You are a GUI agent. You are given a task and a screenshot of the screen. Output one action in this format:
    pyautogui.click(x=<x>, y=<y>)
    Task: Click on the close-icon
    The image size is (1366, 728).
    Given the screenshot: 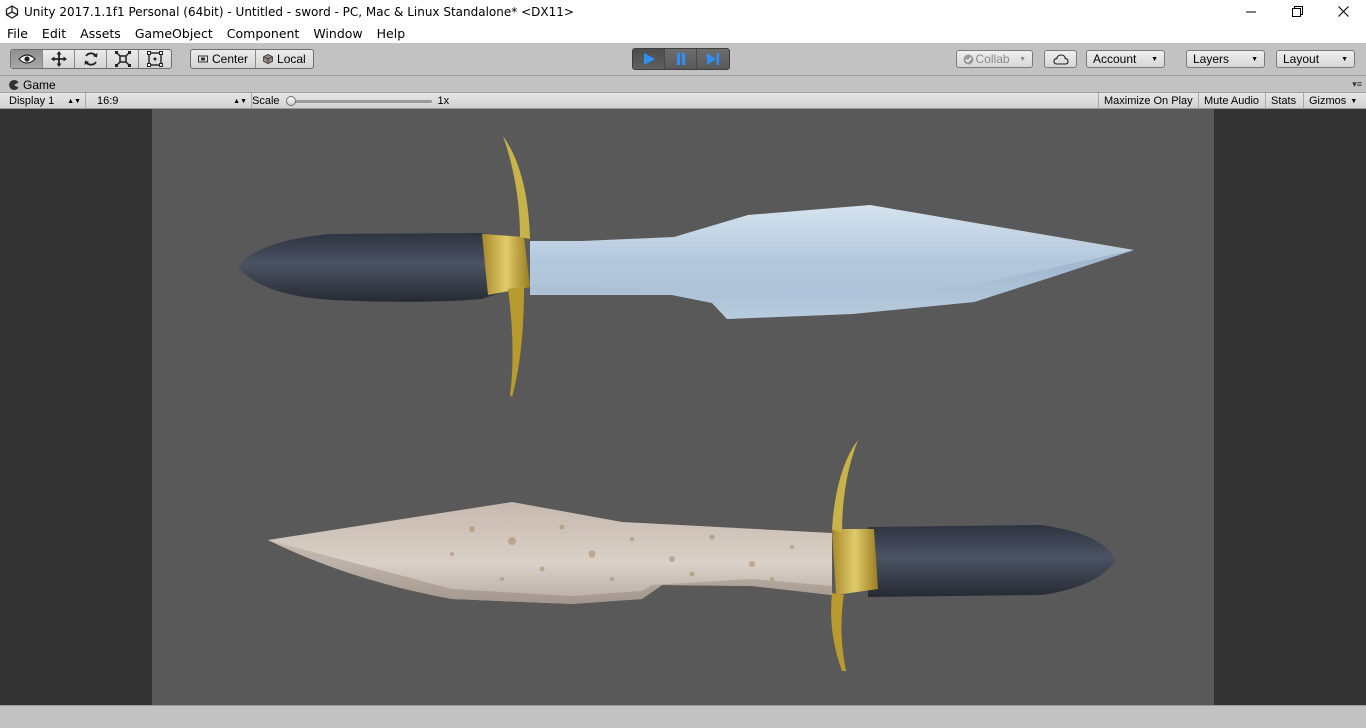 What is the action you would take?
    pyautogui.click(x=1343, y=11)
    